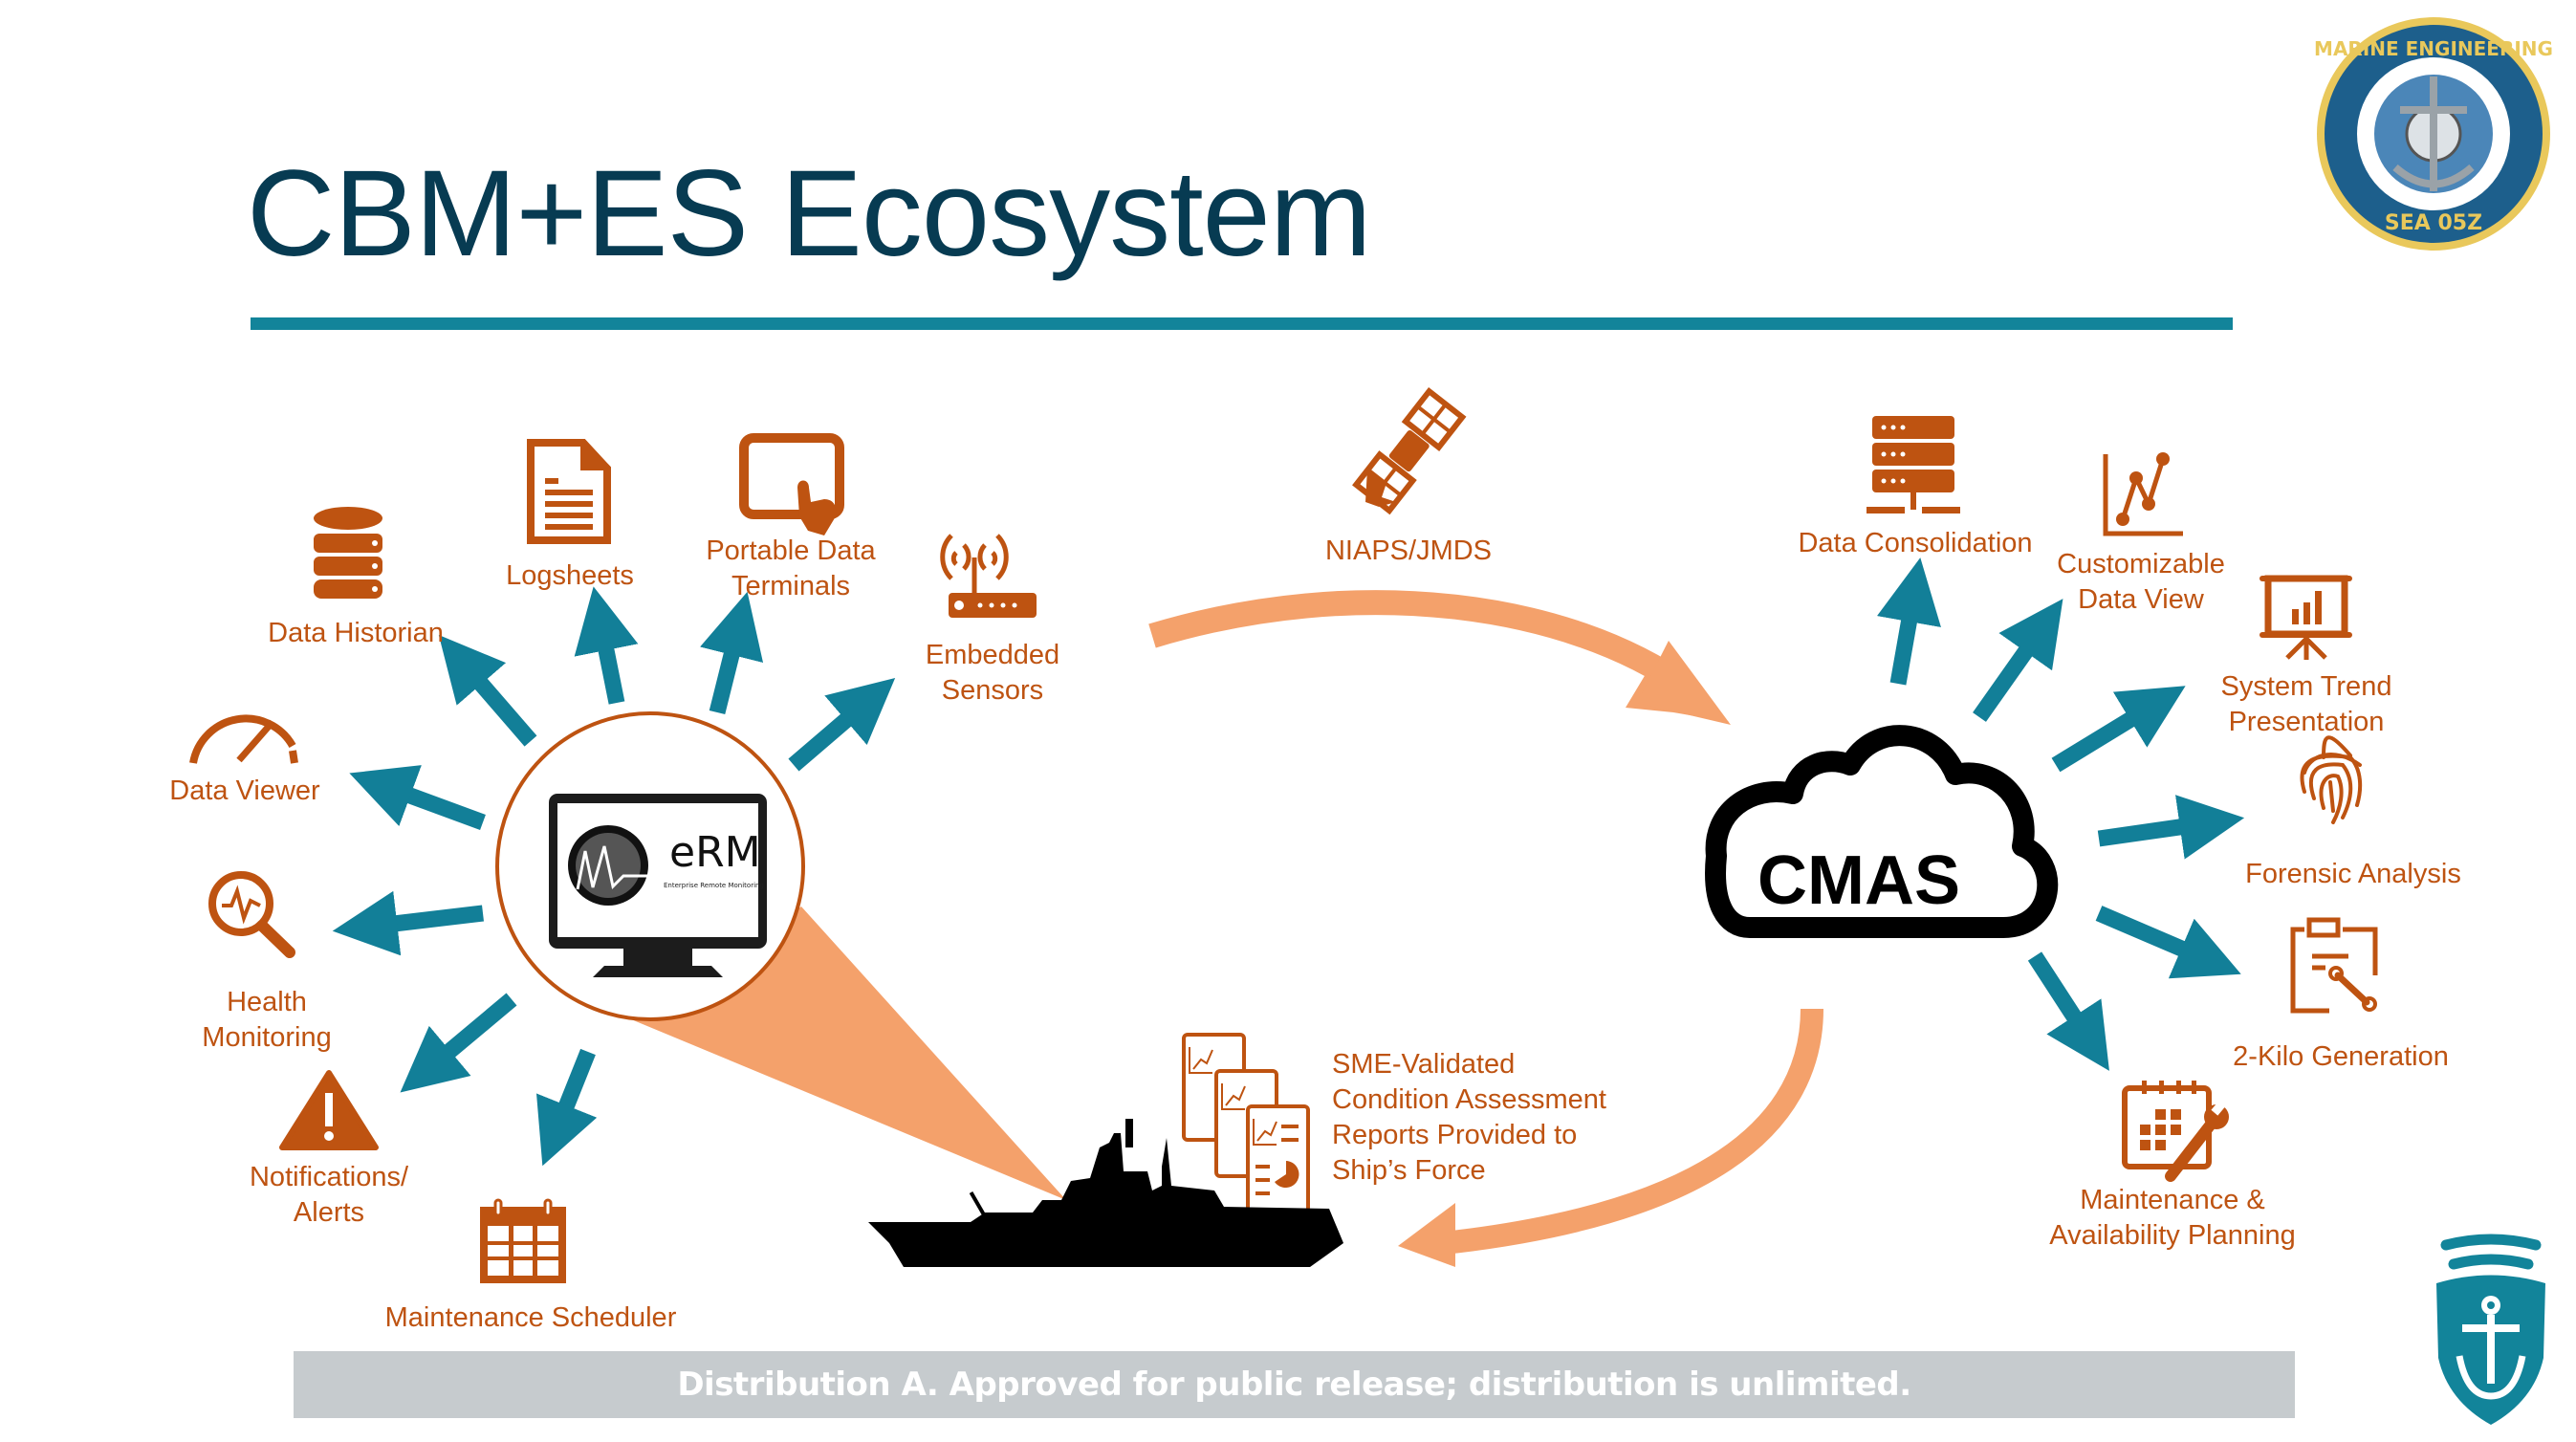 This screenshot has width=2576, height=1442. What do you see at coordinates (1421, 644) in the screenshot?
I see `flow-arc-to-cmas` at bounding box center [1421, 644].